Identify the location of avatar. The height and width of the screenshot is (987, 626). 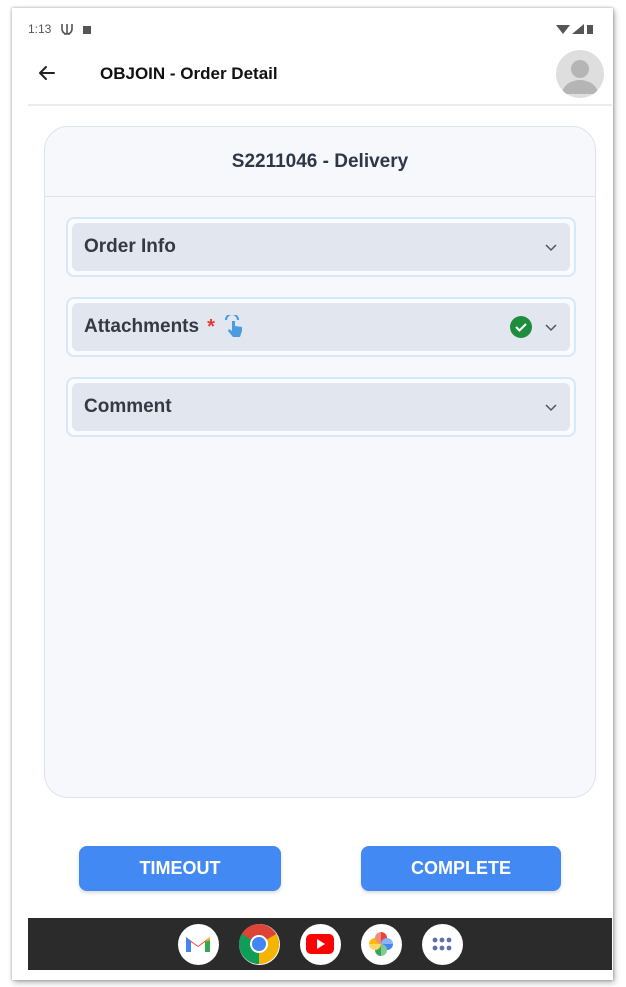
(580, 74).